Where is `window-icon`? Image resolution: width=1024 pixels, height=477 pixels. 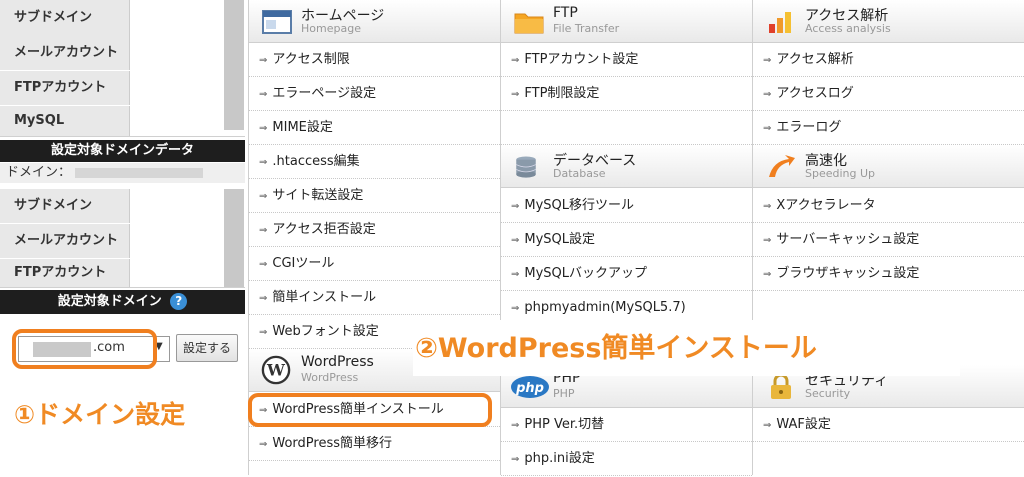 window-icon is located at coordinates (277, 22).